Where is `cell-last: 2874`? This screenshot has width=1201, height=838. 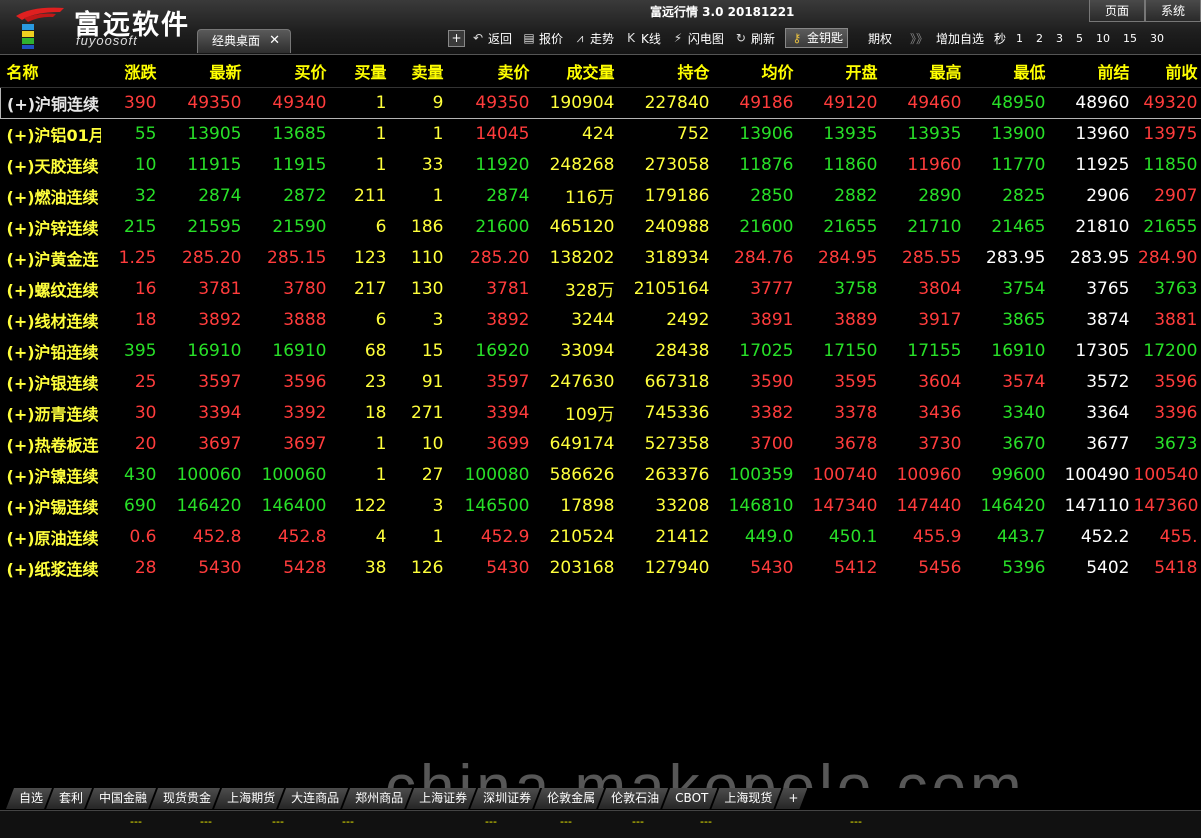
cell-last: 2874 is located at coordinates (220, 195).